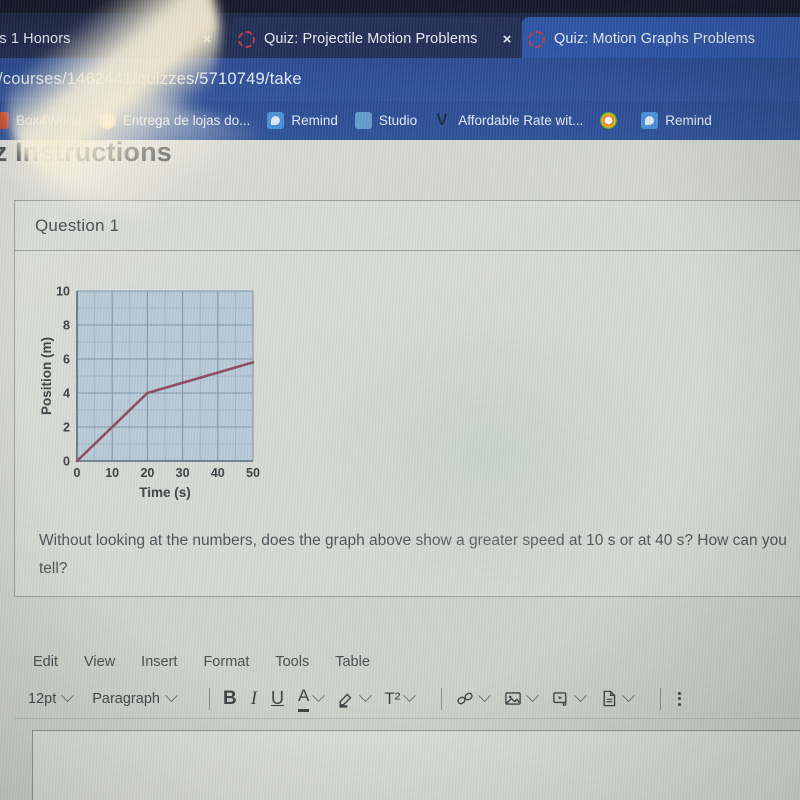  I want to click on chart-x-axis-label: Time (s), so click(165, 492).